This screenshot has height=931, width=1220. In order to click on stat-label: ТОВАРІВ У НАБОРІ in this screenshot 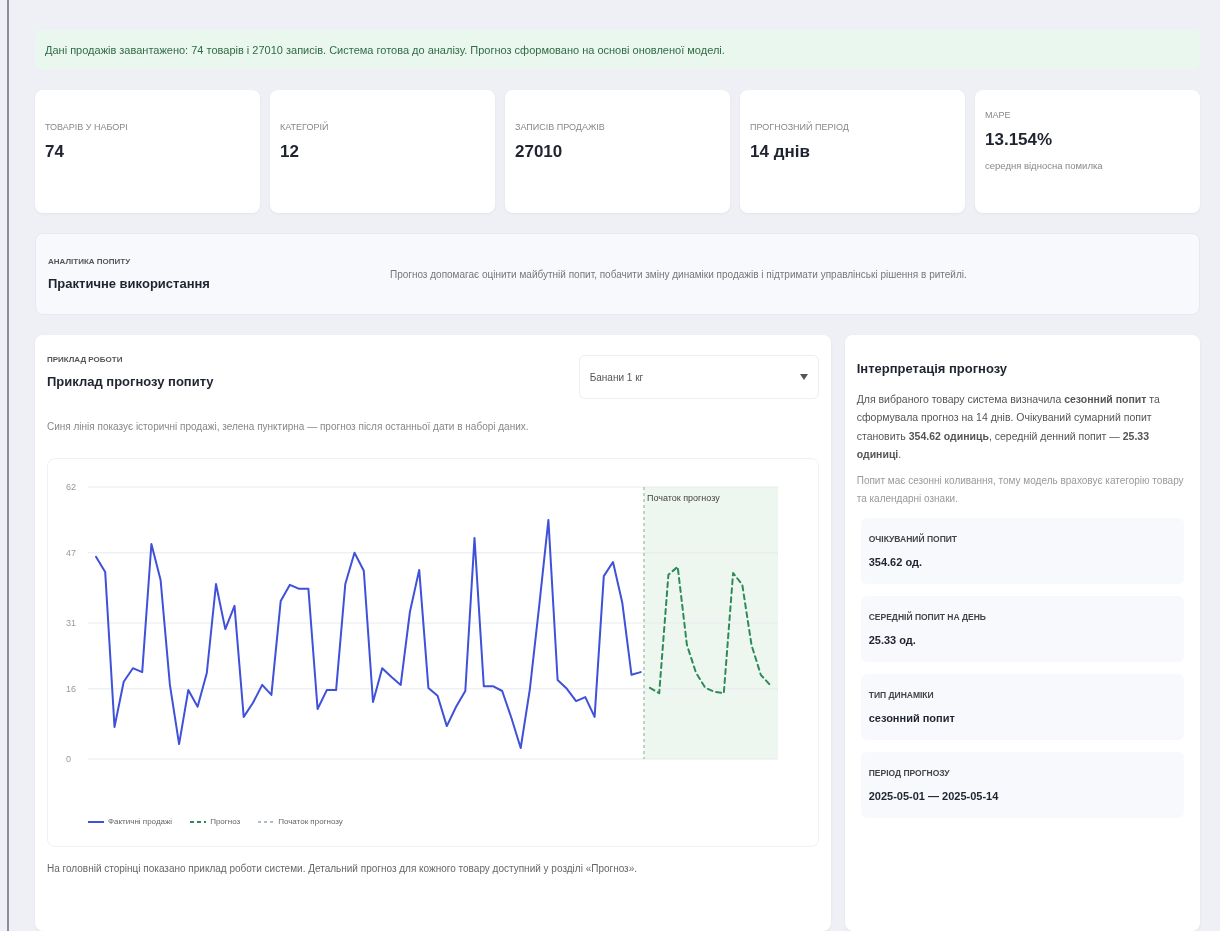, I will do `click(87, 127)`.